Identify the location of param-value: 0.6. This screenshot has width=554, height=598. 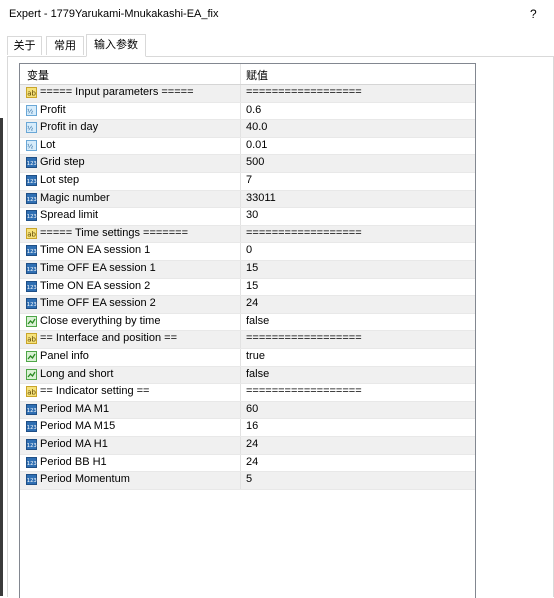
(253, 110).